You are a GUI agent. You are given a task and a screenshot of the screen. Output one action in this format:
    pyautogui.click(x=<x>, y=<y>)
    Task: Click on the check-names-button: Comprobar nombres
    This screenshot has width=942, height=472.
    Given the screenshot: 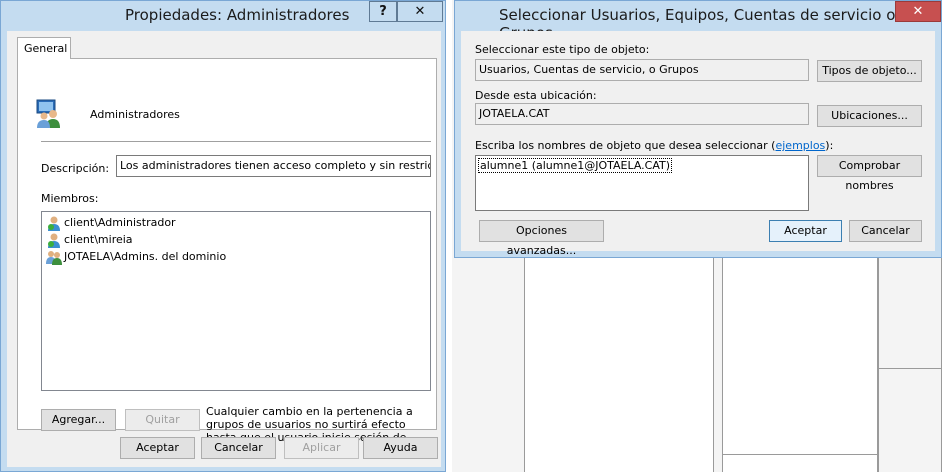 What is the action you would take?
    pyautogui.click(x=869, y=173)
    